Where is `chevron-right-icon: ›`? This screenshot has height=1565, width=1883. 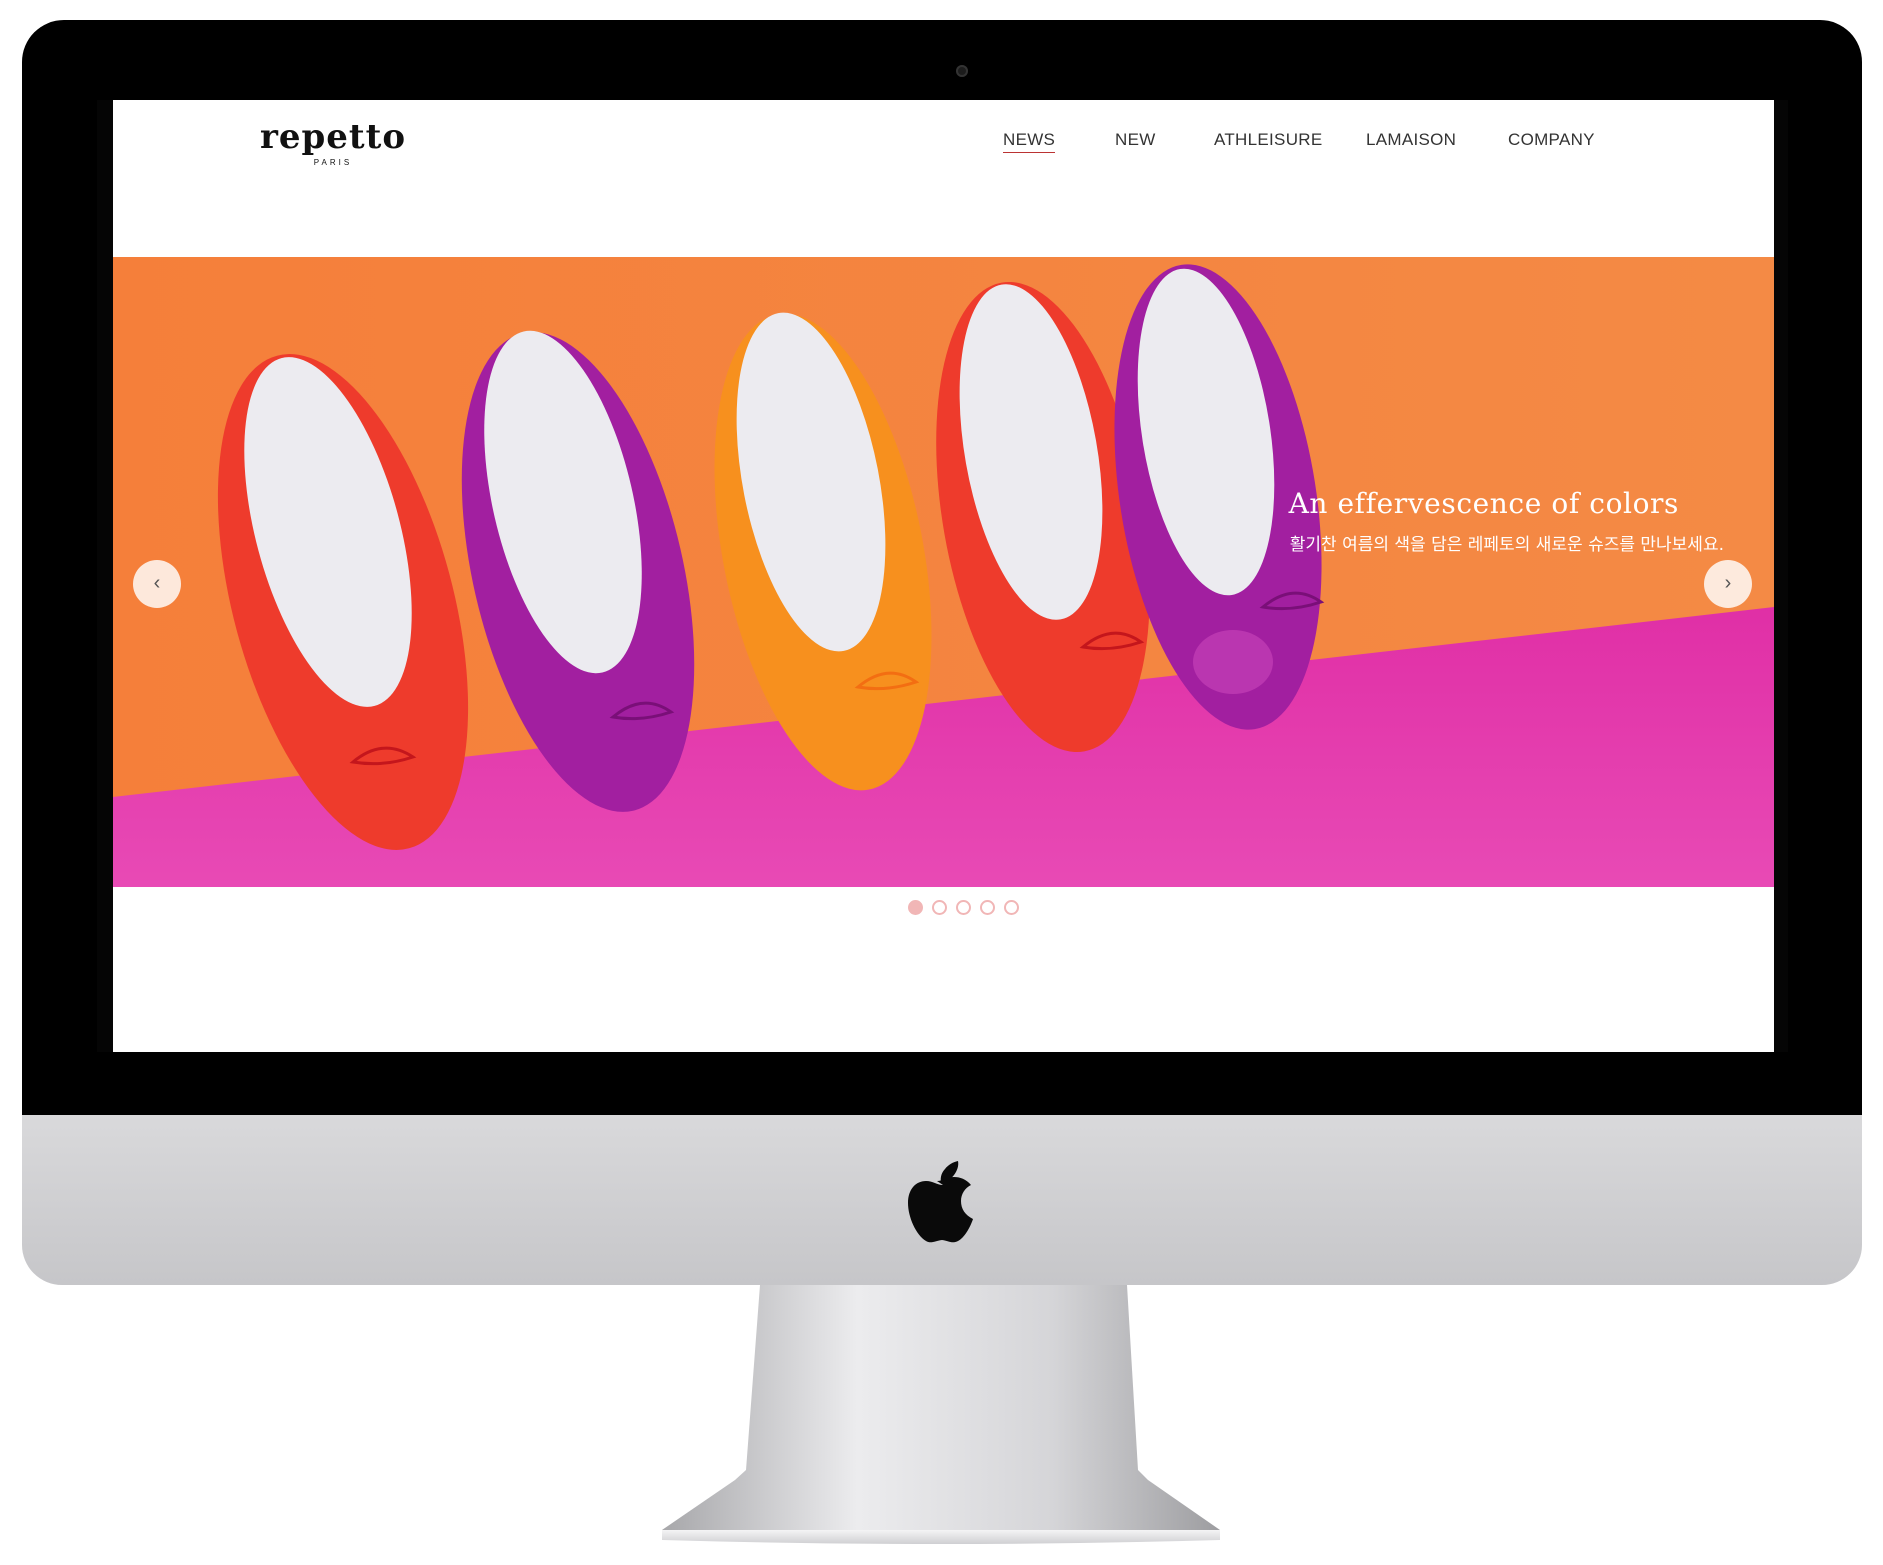
chevron-right-icon: › is located at coordinates (1728, 583).